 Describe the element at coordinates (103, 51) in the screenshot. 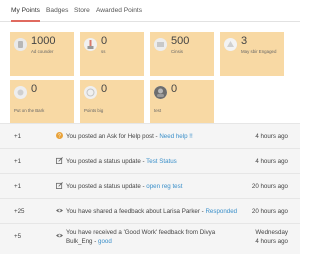

I see `badge-label: ss` at that location.